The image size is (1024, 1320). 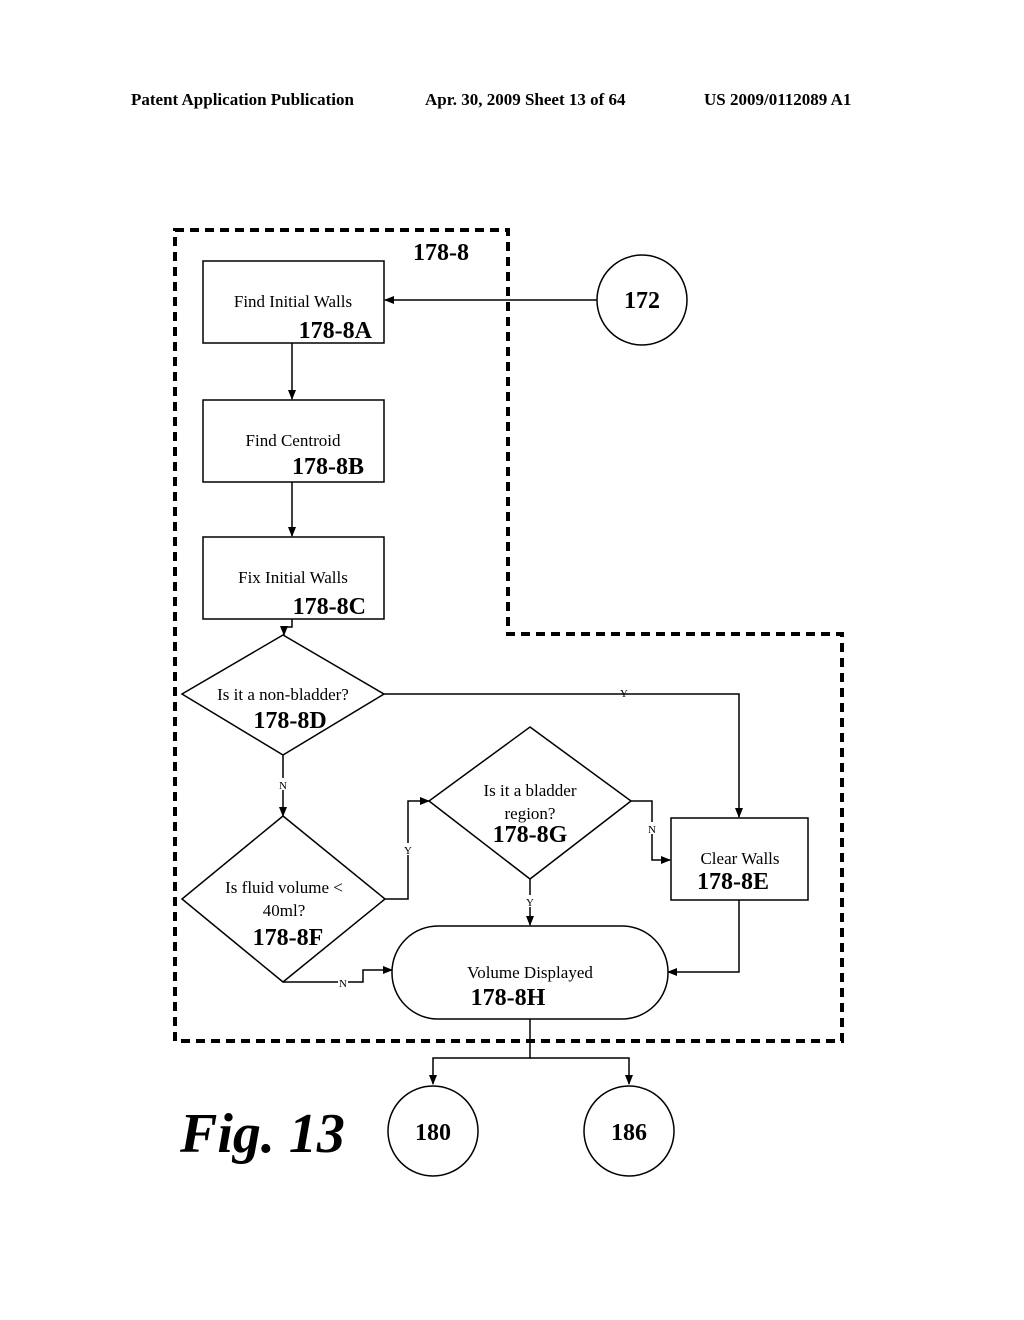 What do you see at coordinates (328, 467) in the screenshot?
I see `process-b-ref: 178-8B` at bounding box center [328, 467].